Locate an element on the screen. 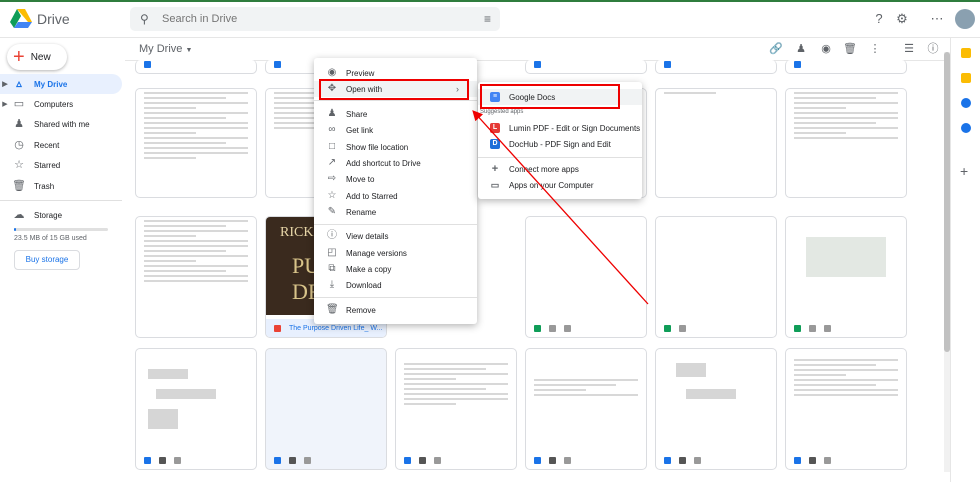  submenu-item-dochub: D DocHub - PDF Sign and Edit is located at coordinates (560, 144).